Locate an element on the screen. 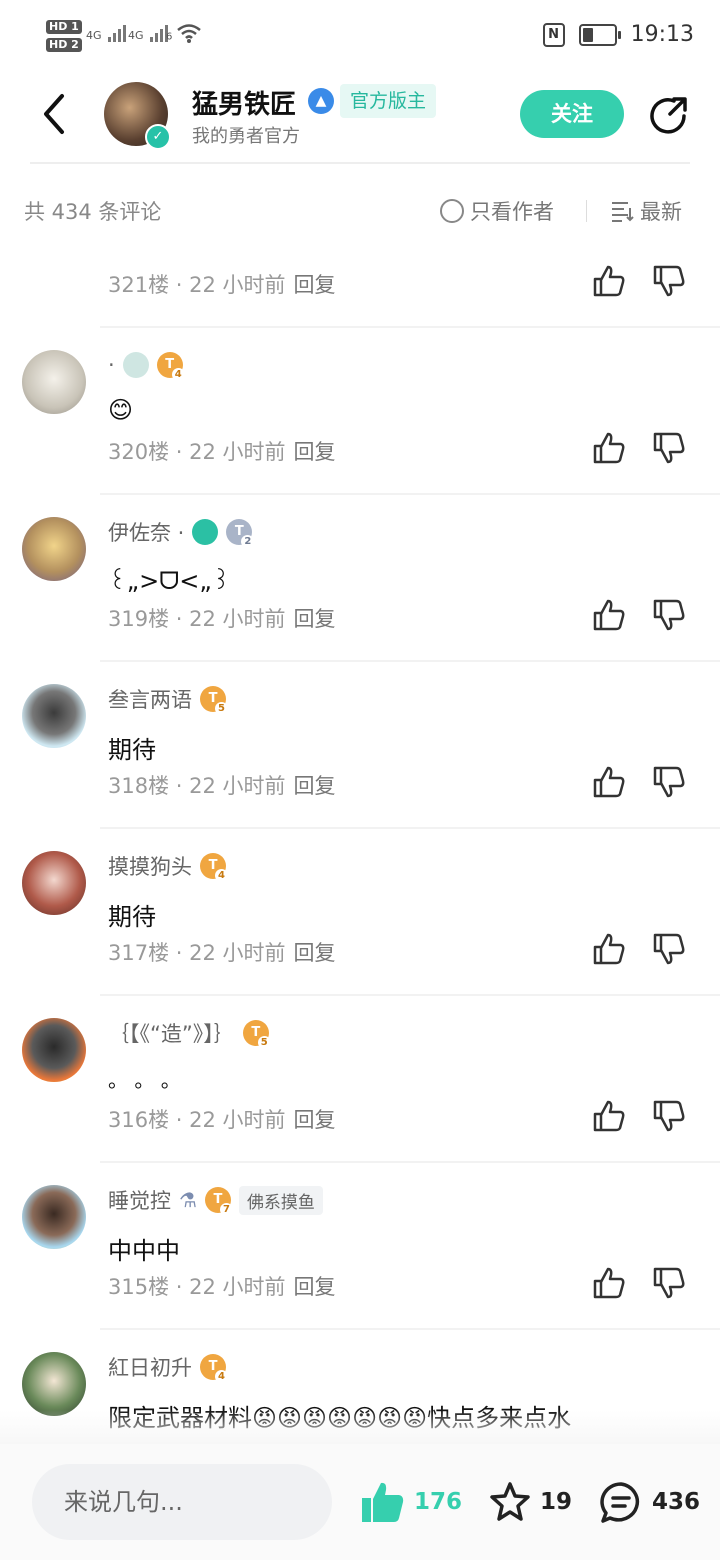 Image resolution: width=720 pixels, height=1560 pixels. battery-icon is located at coordinates (599, 34).